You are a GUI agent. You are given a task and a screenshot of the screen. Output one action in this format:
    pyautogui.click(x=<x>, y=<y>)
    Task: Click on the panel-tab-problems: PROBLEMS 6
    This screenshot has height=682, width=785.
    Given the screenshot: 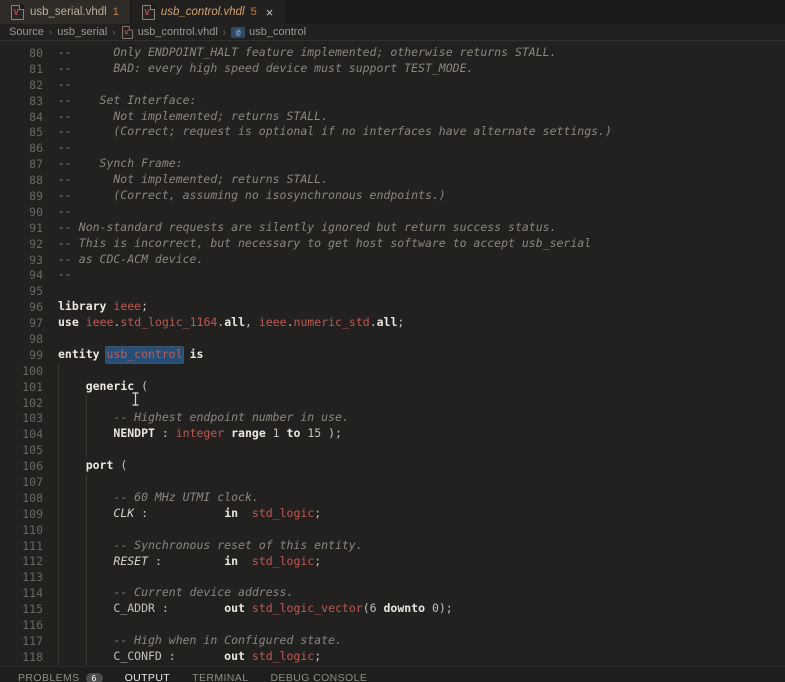 What is the action you would take?
    pyautogui.click(x=60, y=677)
    